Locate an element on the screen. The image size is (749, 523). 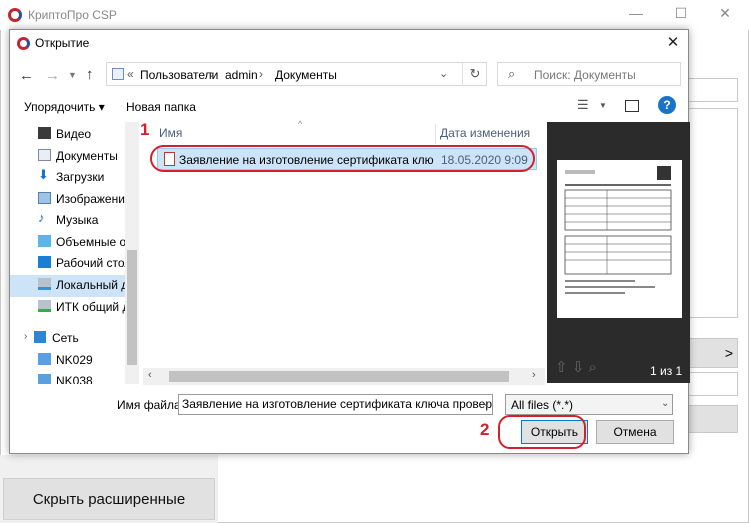
video-icon is located at coordinates (44, 133).